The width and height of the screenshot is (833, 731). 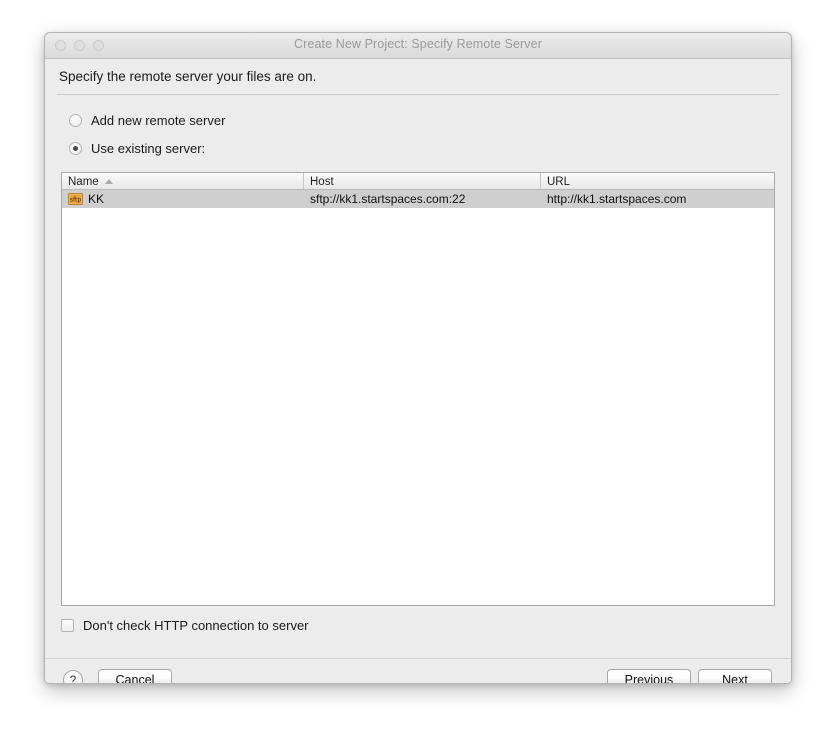 I want to click on column-header-name: Name, so click(x=183, y=181).